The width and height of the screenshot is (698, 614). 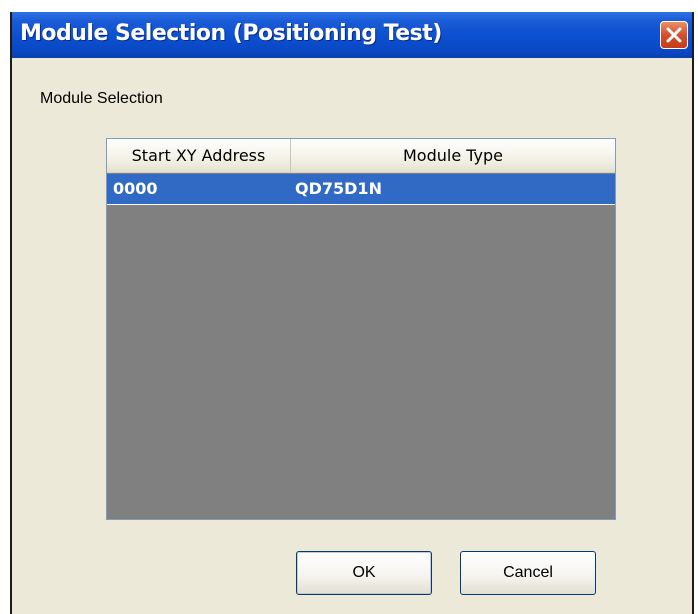 I want to click on list-header: Start XY Address Module Type, so click(x=361, y=156).